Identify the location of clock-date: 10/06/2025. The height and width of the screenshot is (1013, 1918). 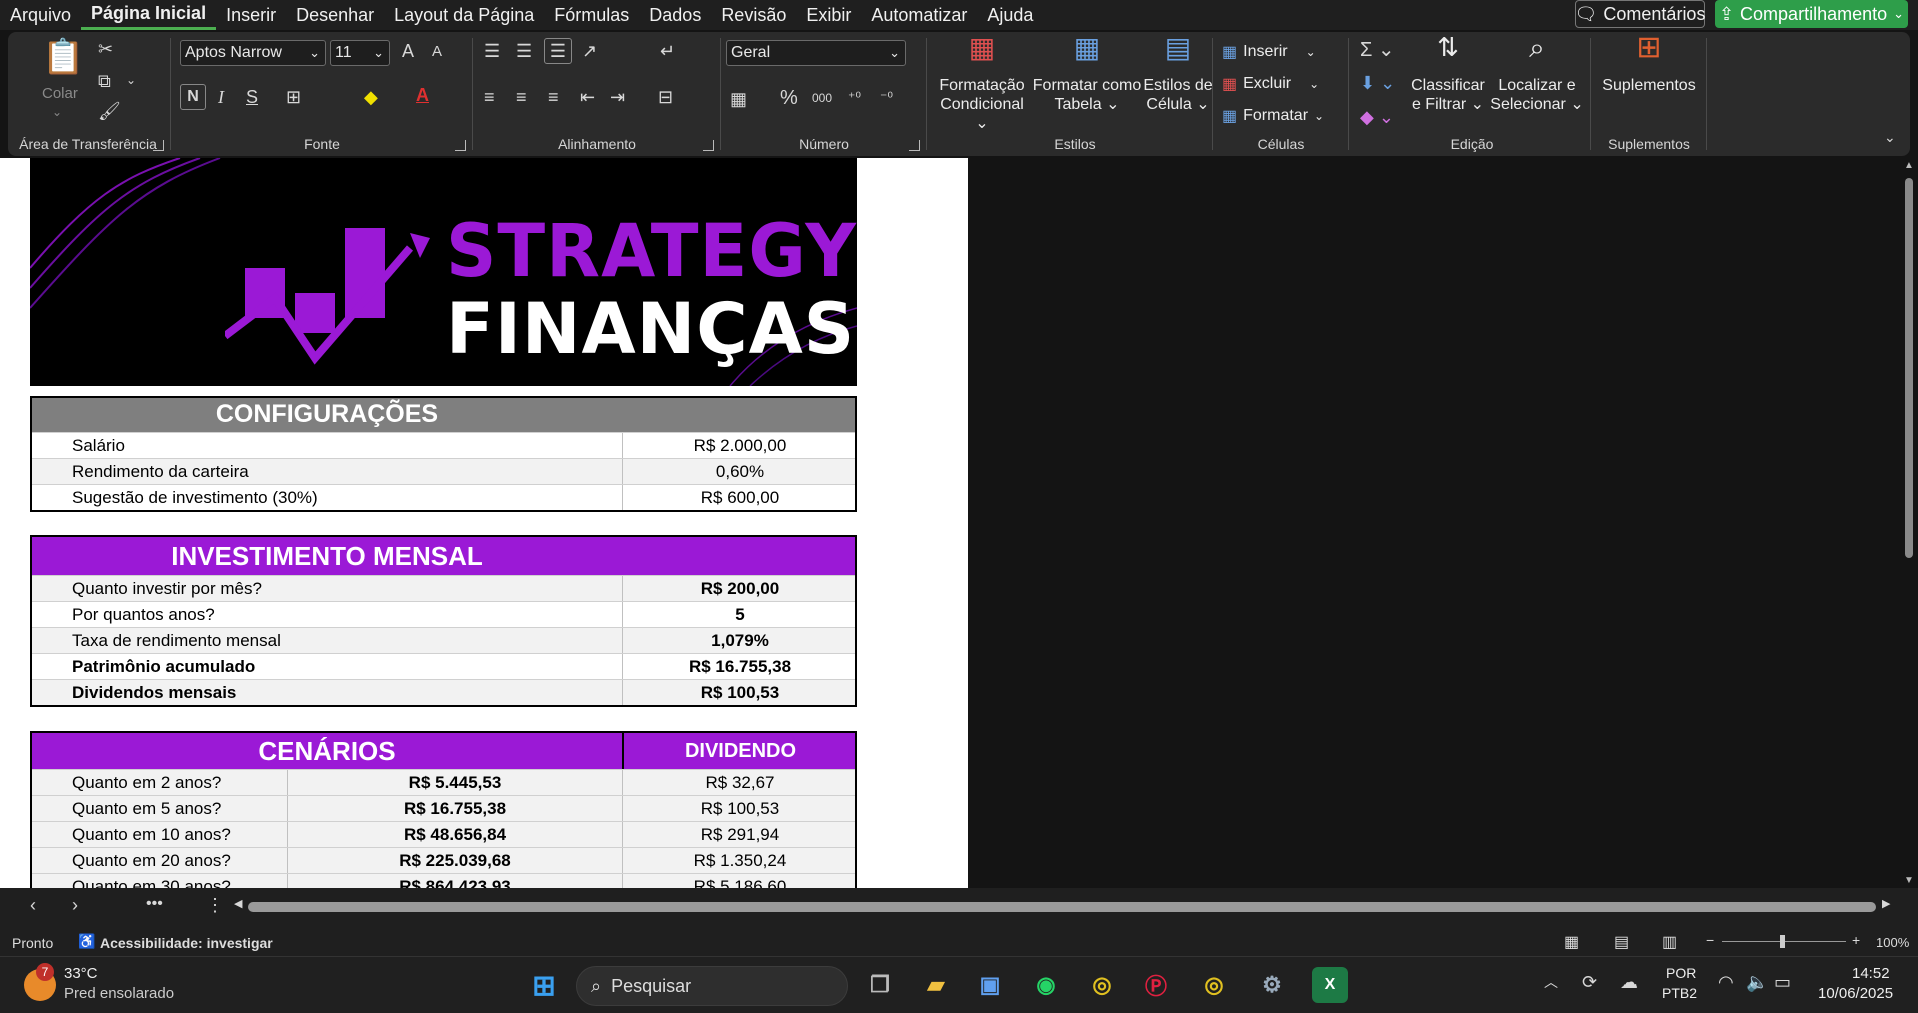
(1855, 993).